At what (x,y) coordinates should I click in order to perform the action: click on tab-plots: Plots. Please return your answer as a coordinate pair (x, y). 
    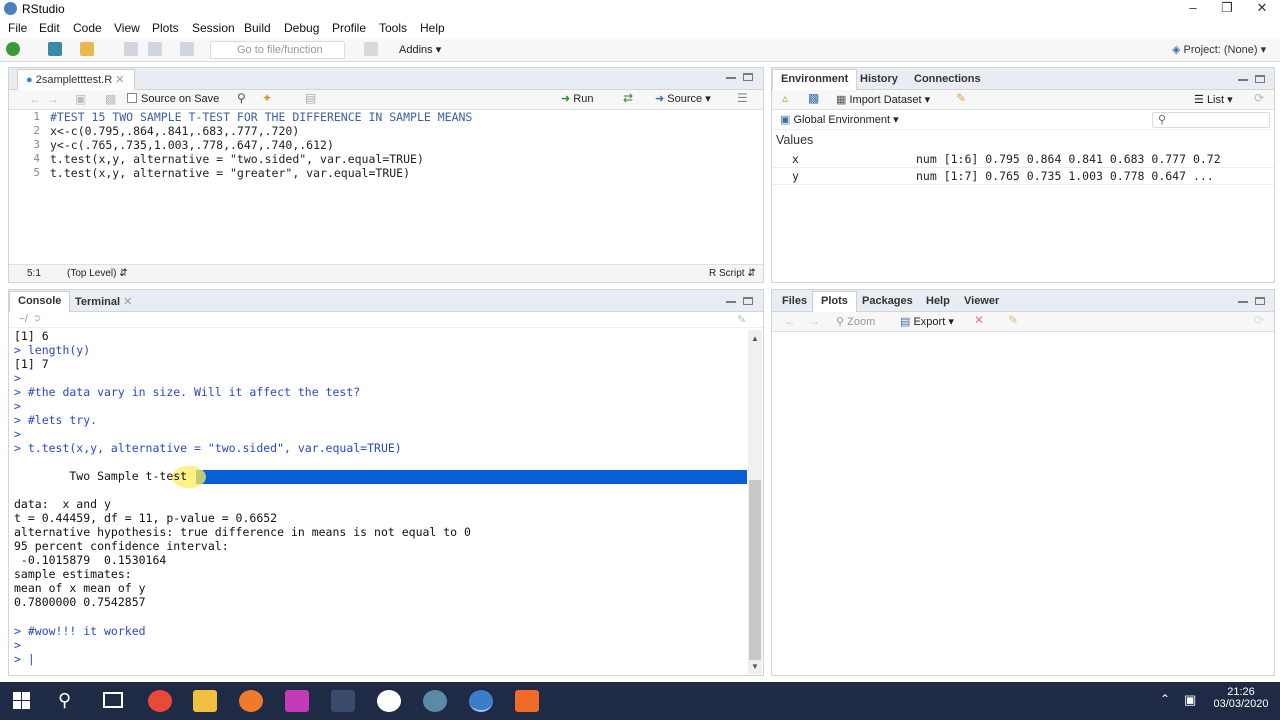
    Looking at the image, I should click on (834, 301).